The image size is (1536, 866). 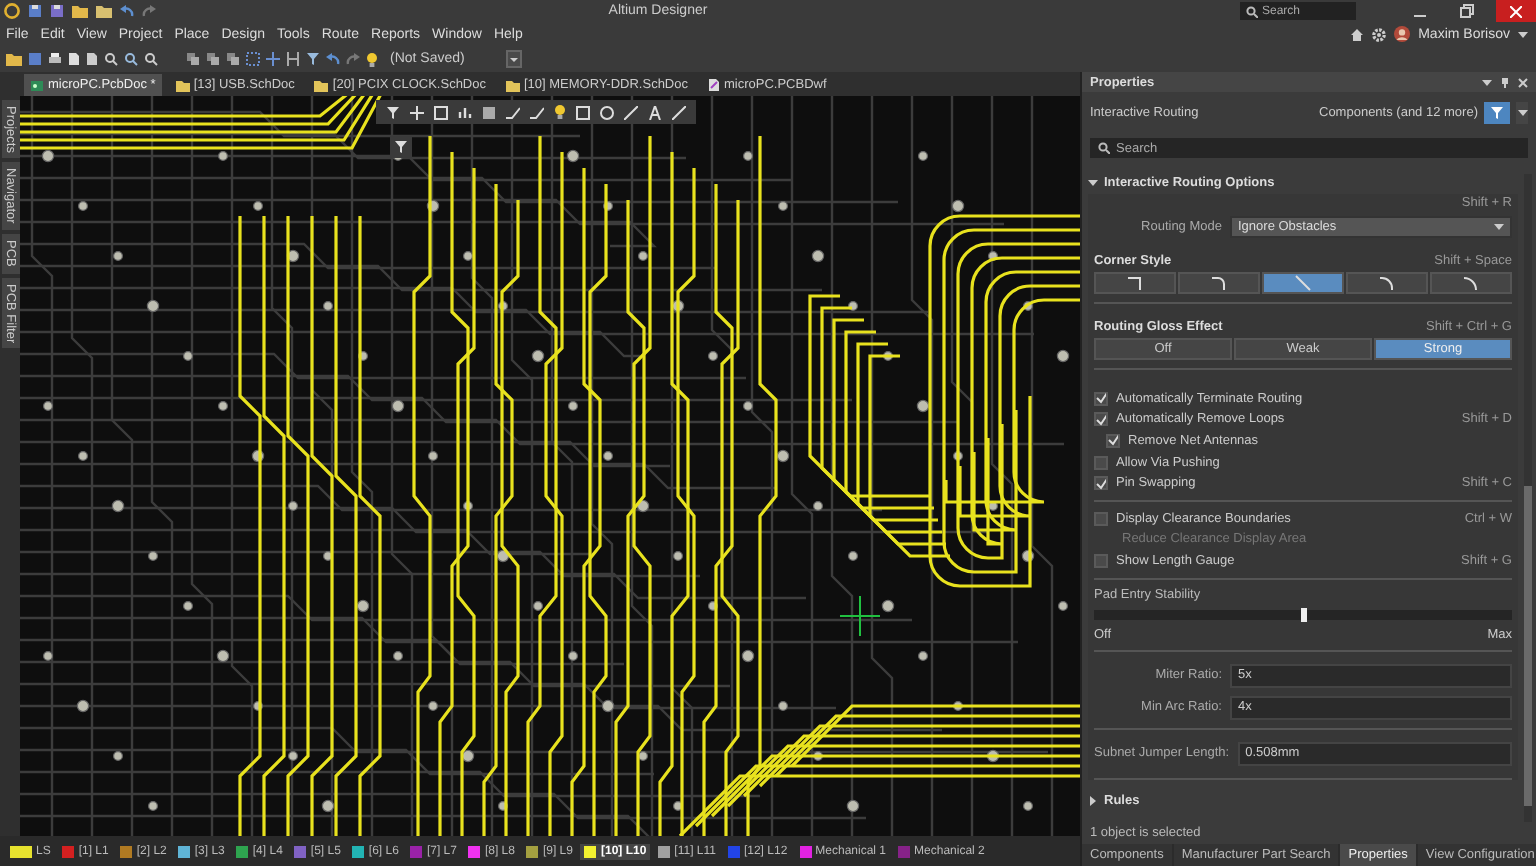 What do you see at coordinates (714, 85) in the screenshot?
I see `drawing-document-icon` at bounding box center [714, 85].